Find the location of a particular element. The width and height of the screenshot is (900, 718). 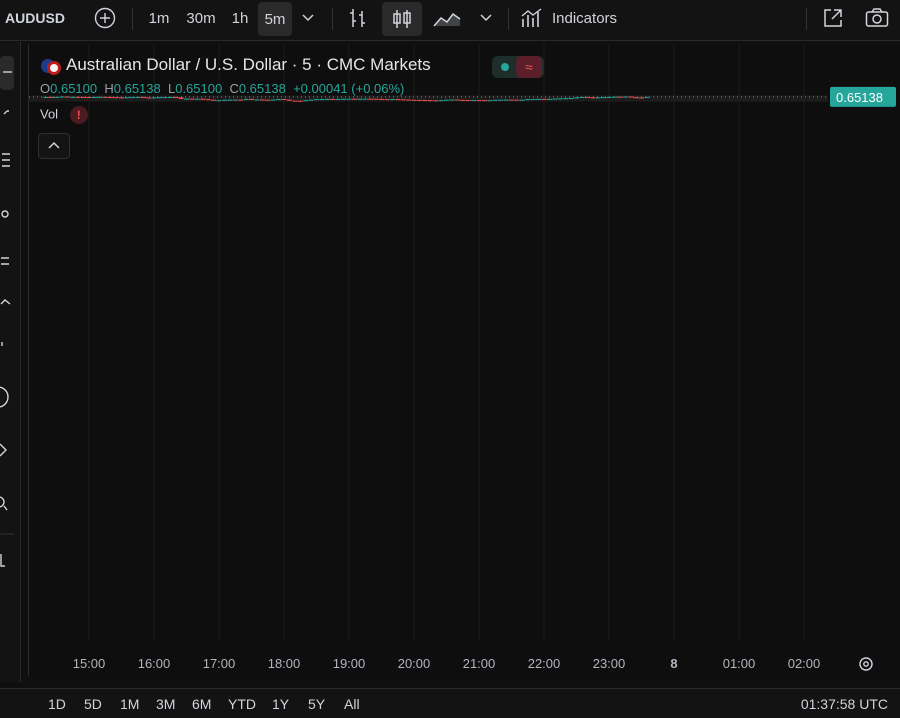

collapse-legend-button is located at coordinates (54, 146).